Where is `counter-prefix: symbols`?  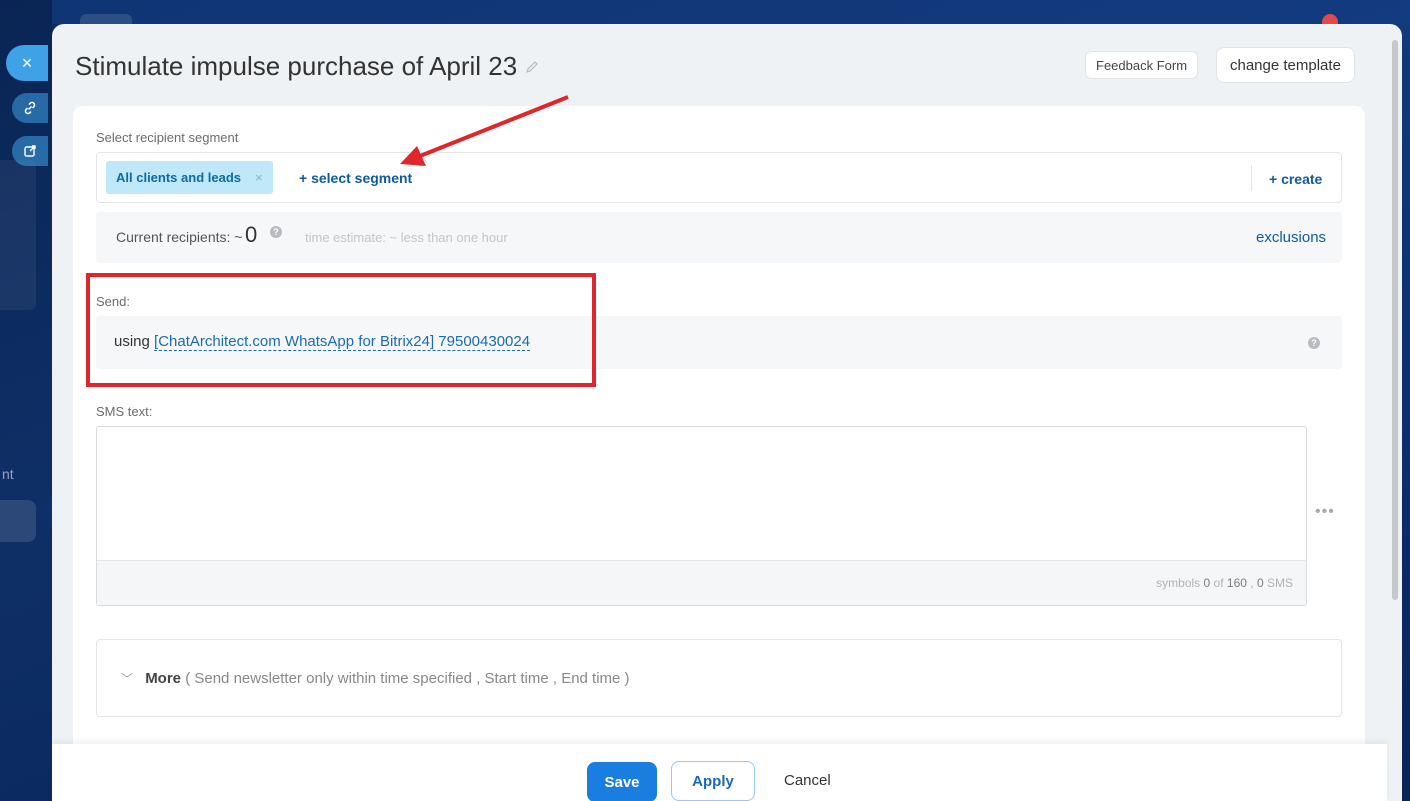 counter-prefix: symbols is located at coordinates (1178, 583).